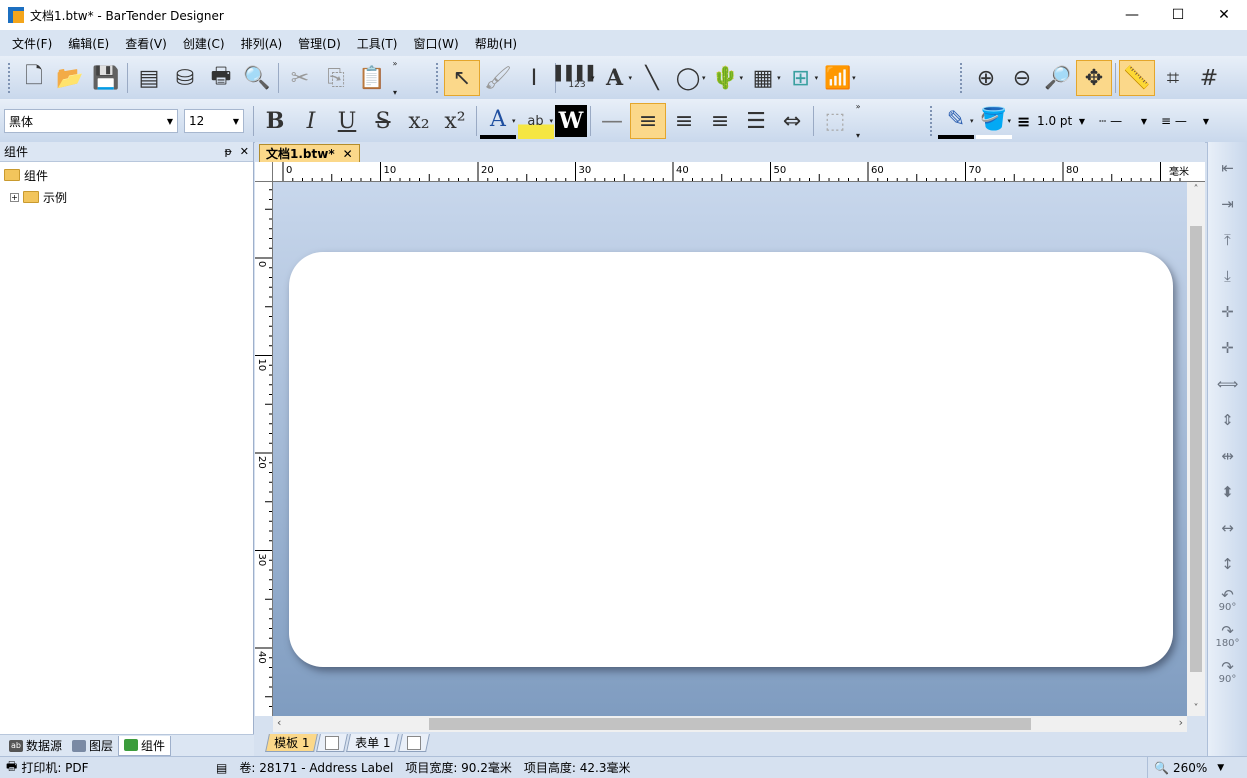 The image size is (1247, 778). Describe the element at coordinates (1228, 600) in the screenshot. I see `rotate-left-90-icon: ↶ 90°` at that location.